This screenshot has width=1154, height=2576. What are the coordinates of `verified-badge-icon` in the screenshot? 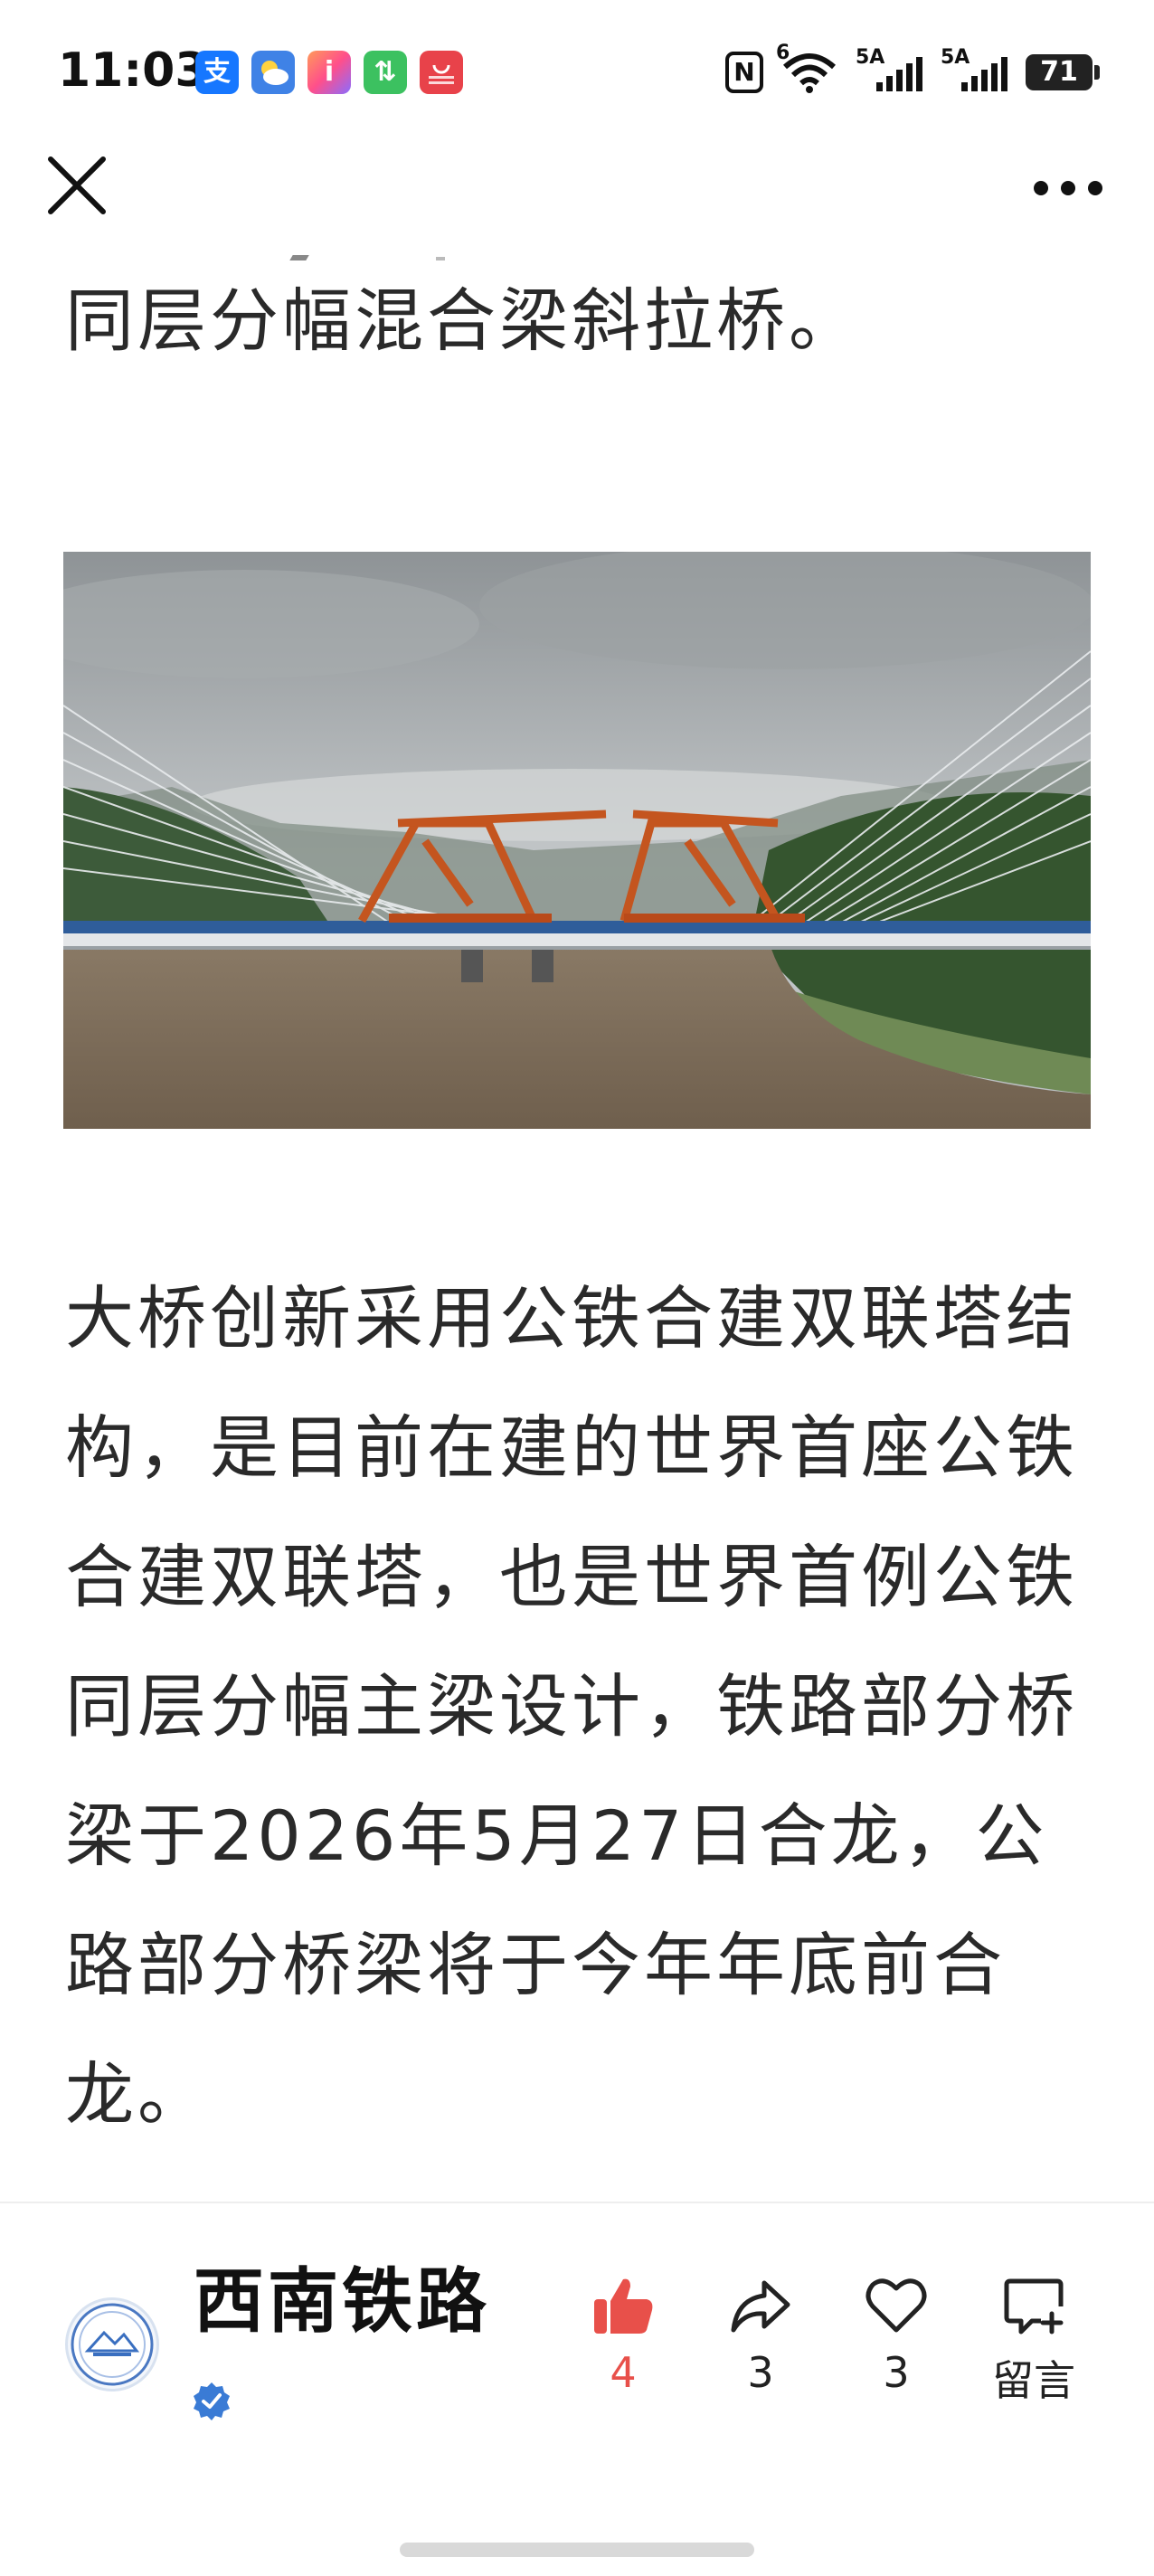 It's located at (212, 2401).